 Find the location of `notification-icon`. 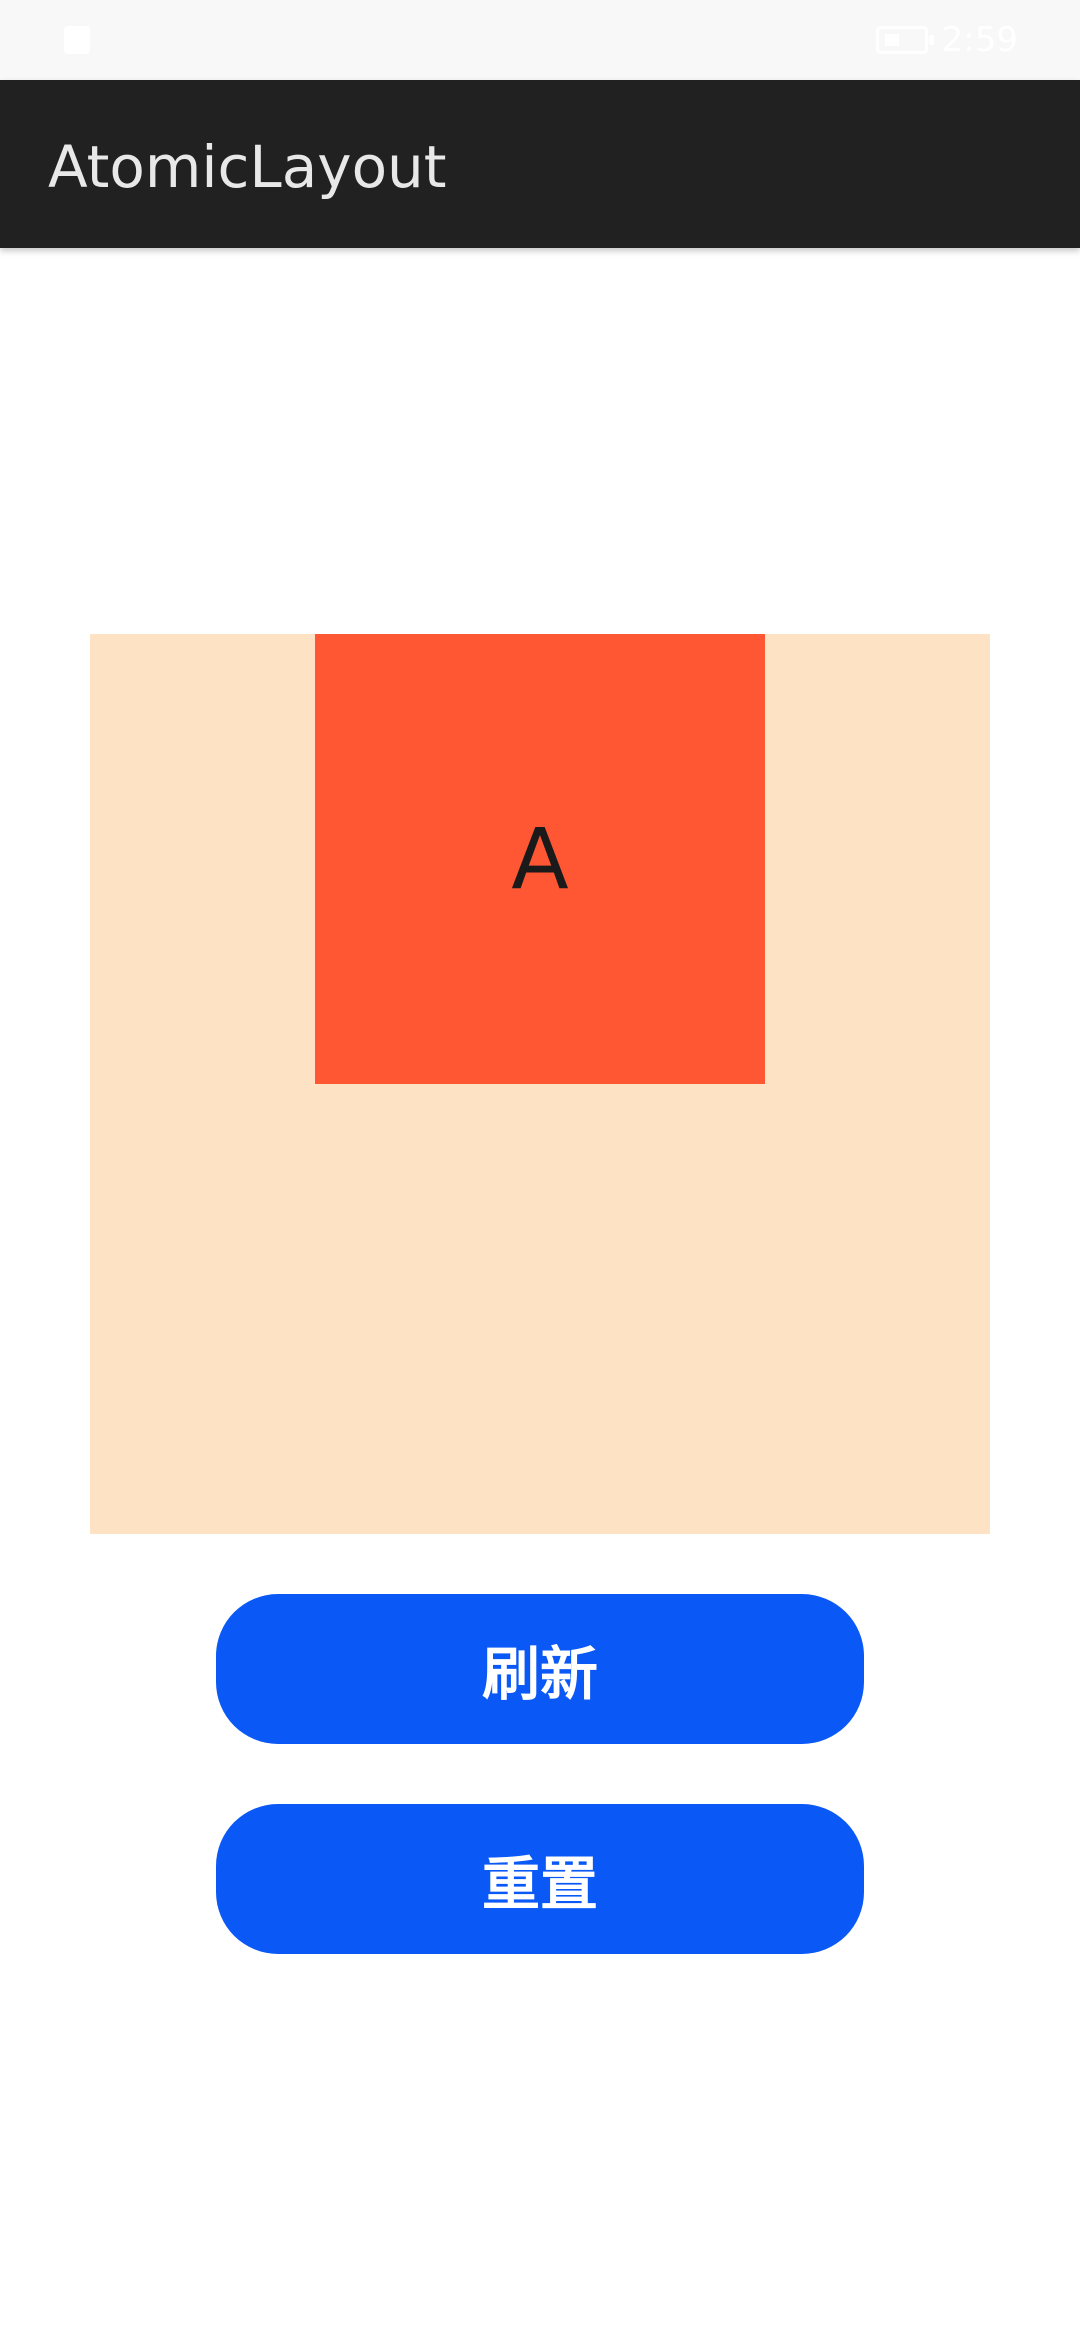

notification-icon is located at coordinates (77, 40).